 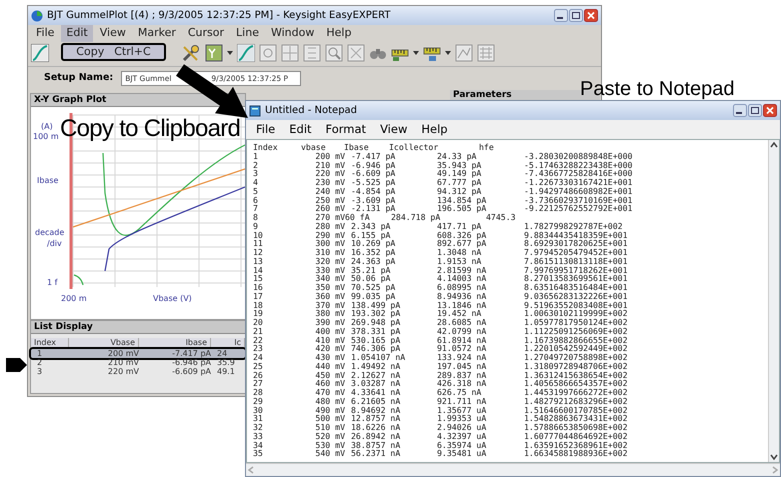 I want to click on text-cell-text: 269.948 pA, so click(x=376, y=322).